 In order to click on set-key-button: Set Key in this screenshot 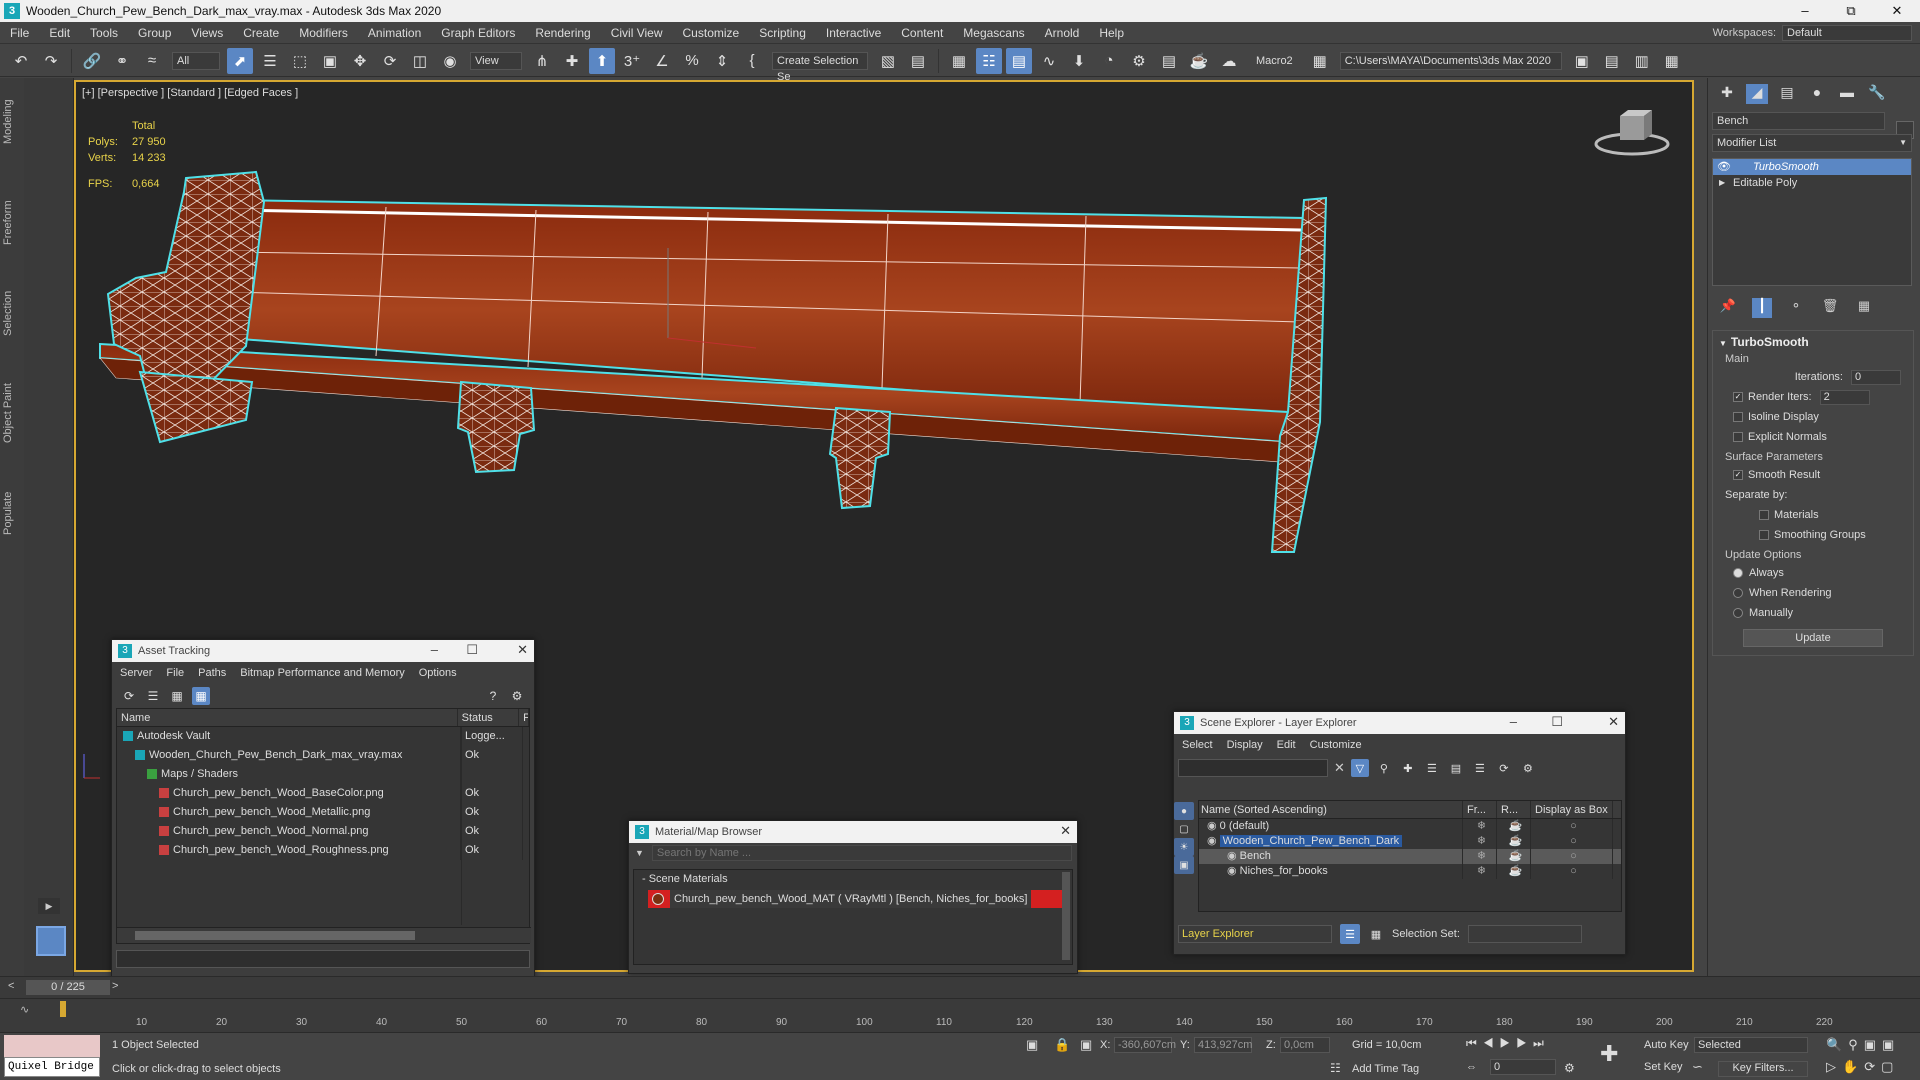, I will do `click(1663, 1067)`.